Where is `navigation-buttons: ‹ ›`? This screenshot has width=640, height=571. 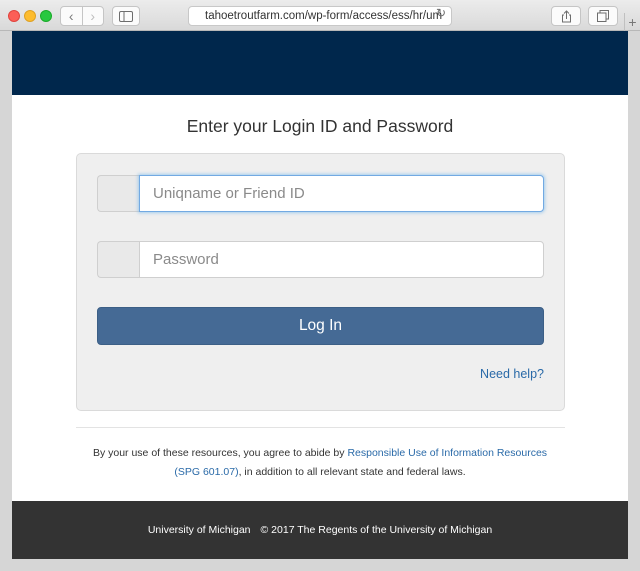
navigation-buttons: ‹ › is located at coordinates (82, 16).